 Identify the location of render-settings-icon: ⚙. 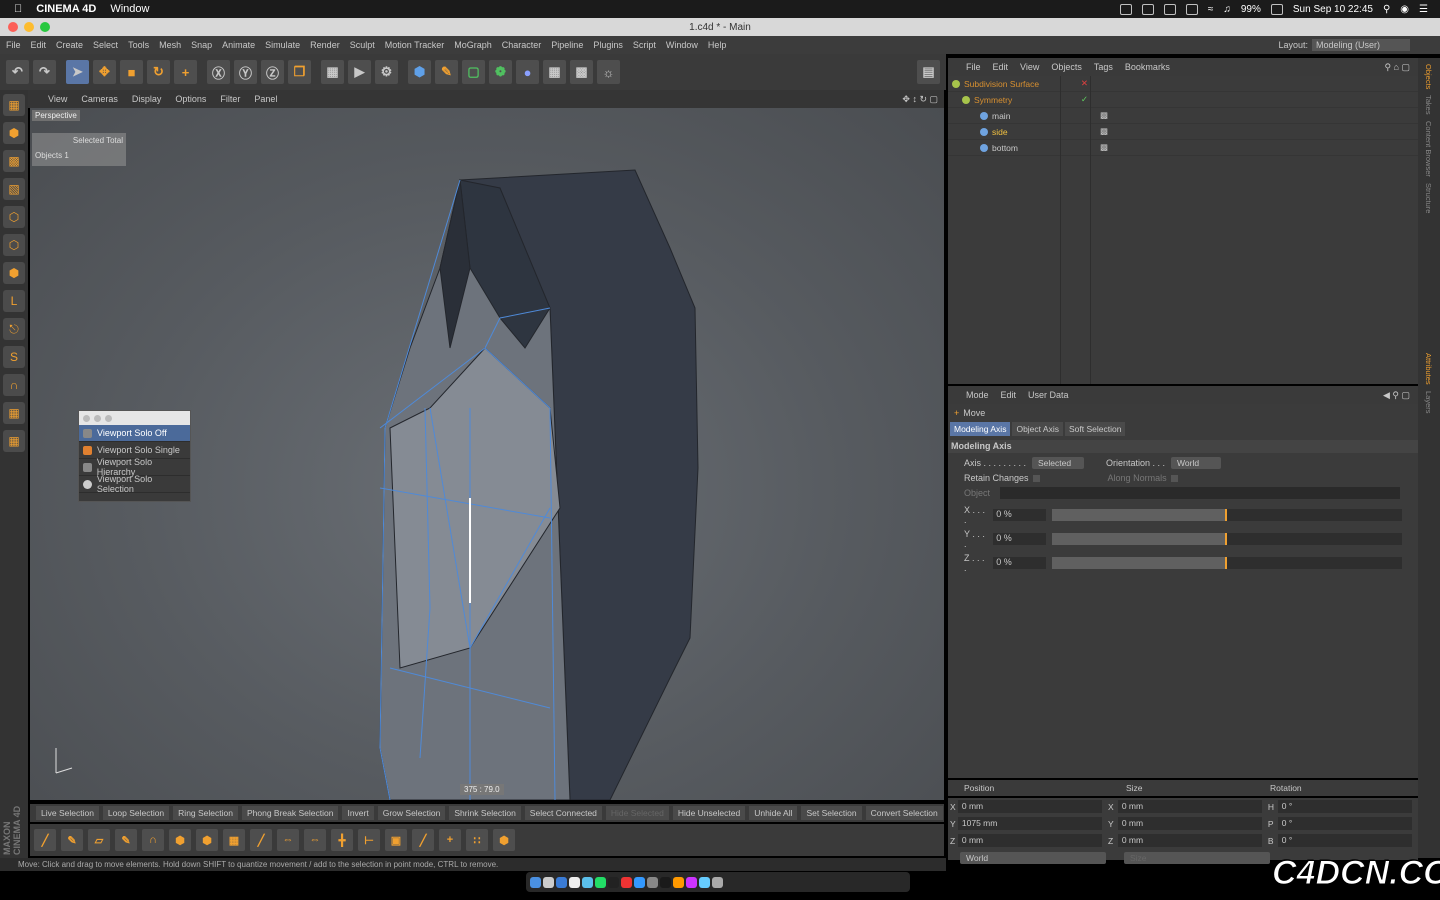
(386, 72).